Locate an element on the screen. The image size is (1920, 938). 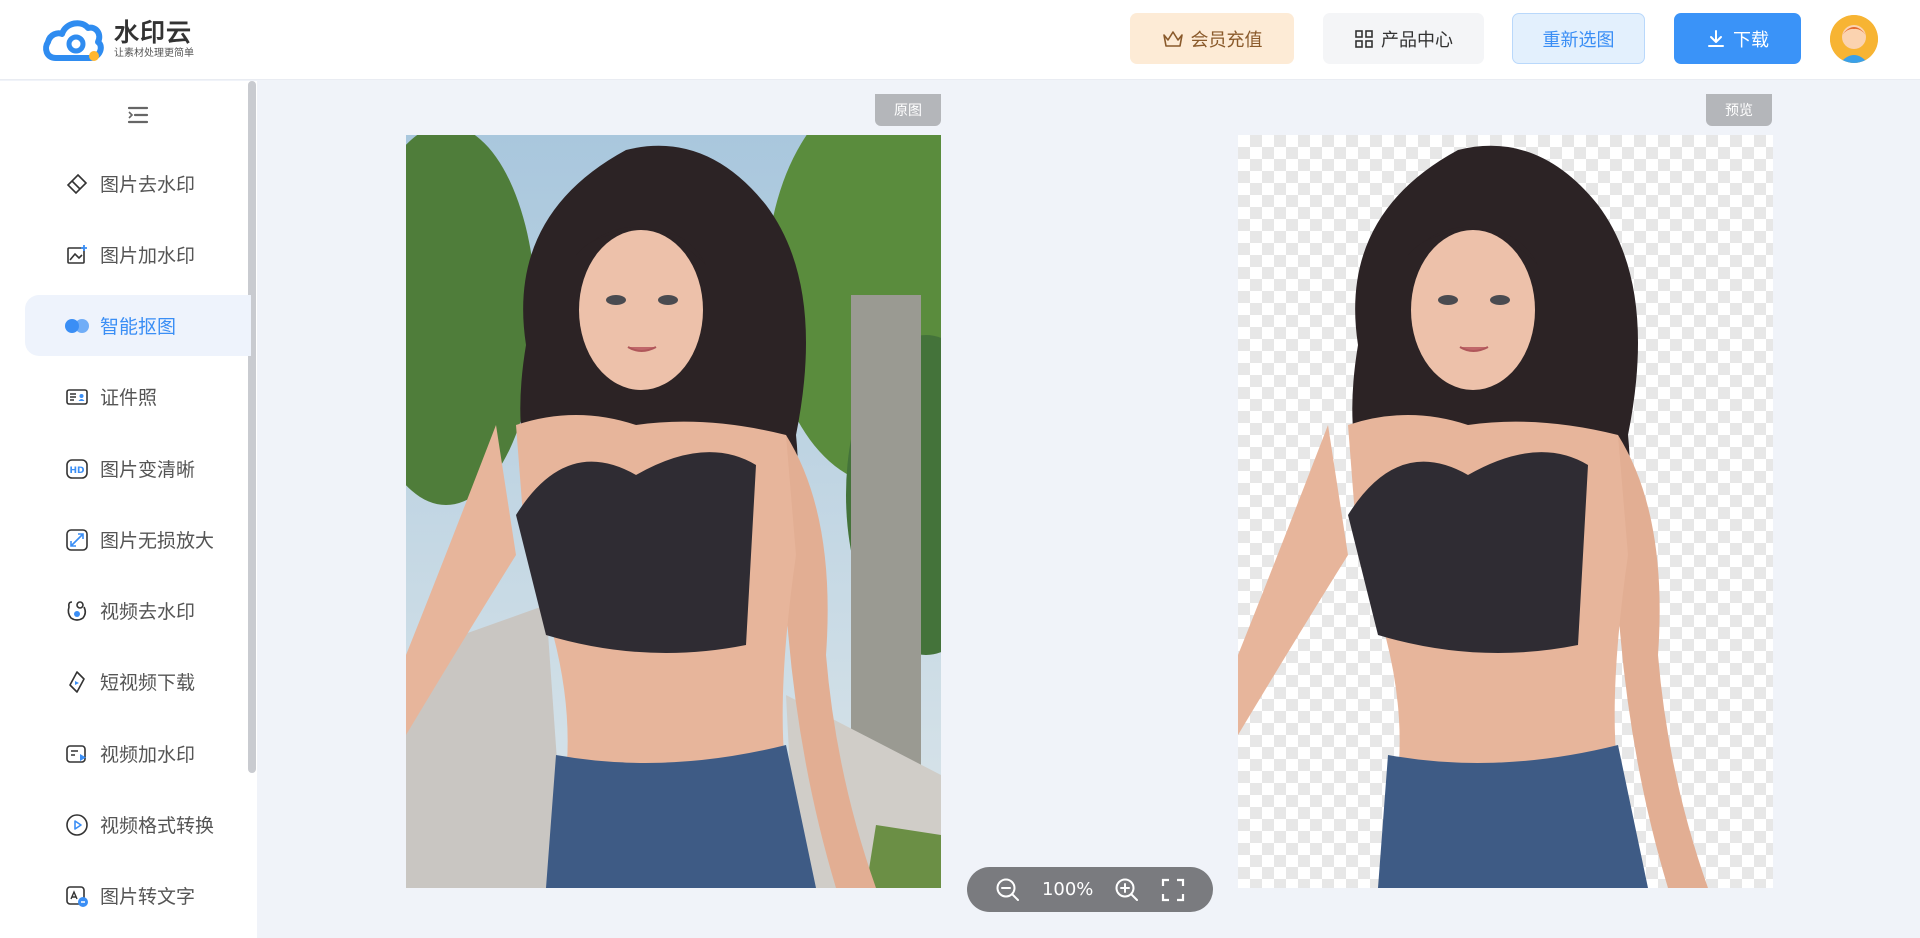
short-video-download-icon is located at coordinates (77, 682).